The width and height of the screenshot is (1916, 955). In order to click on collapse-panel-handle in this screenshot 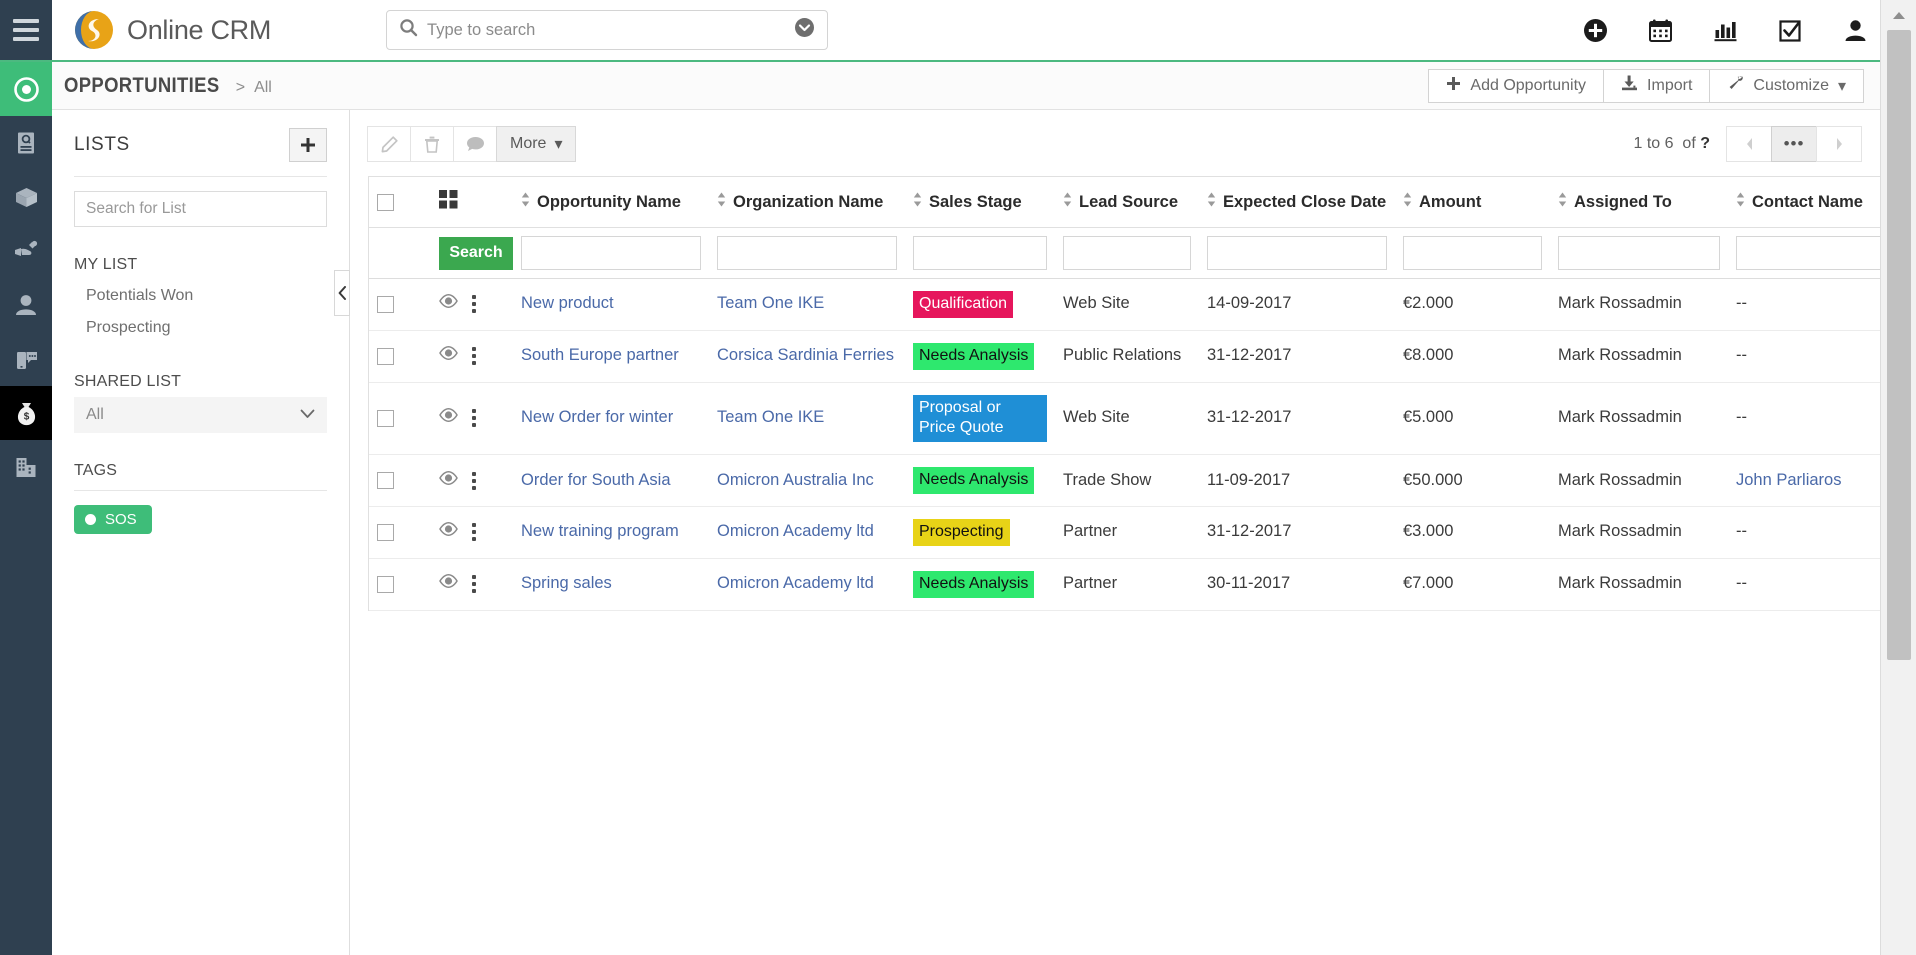, I will do `click(342, 293)`.